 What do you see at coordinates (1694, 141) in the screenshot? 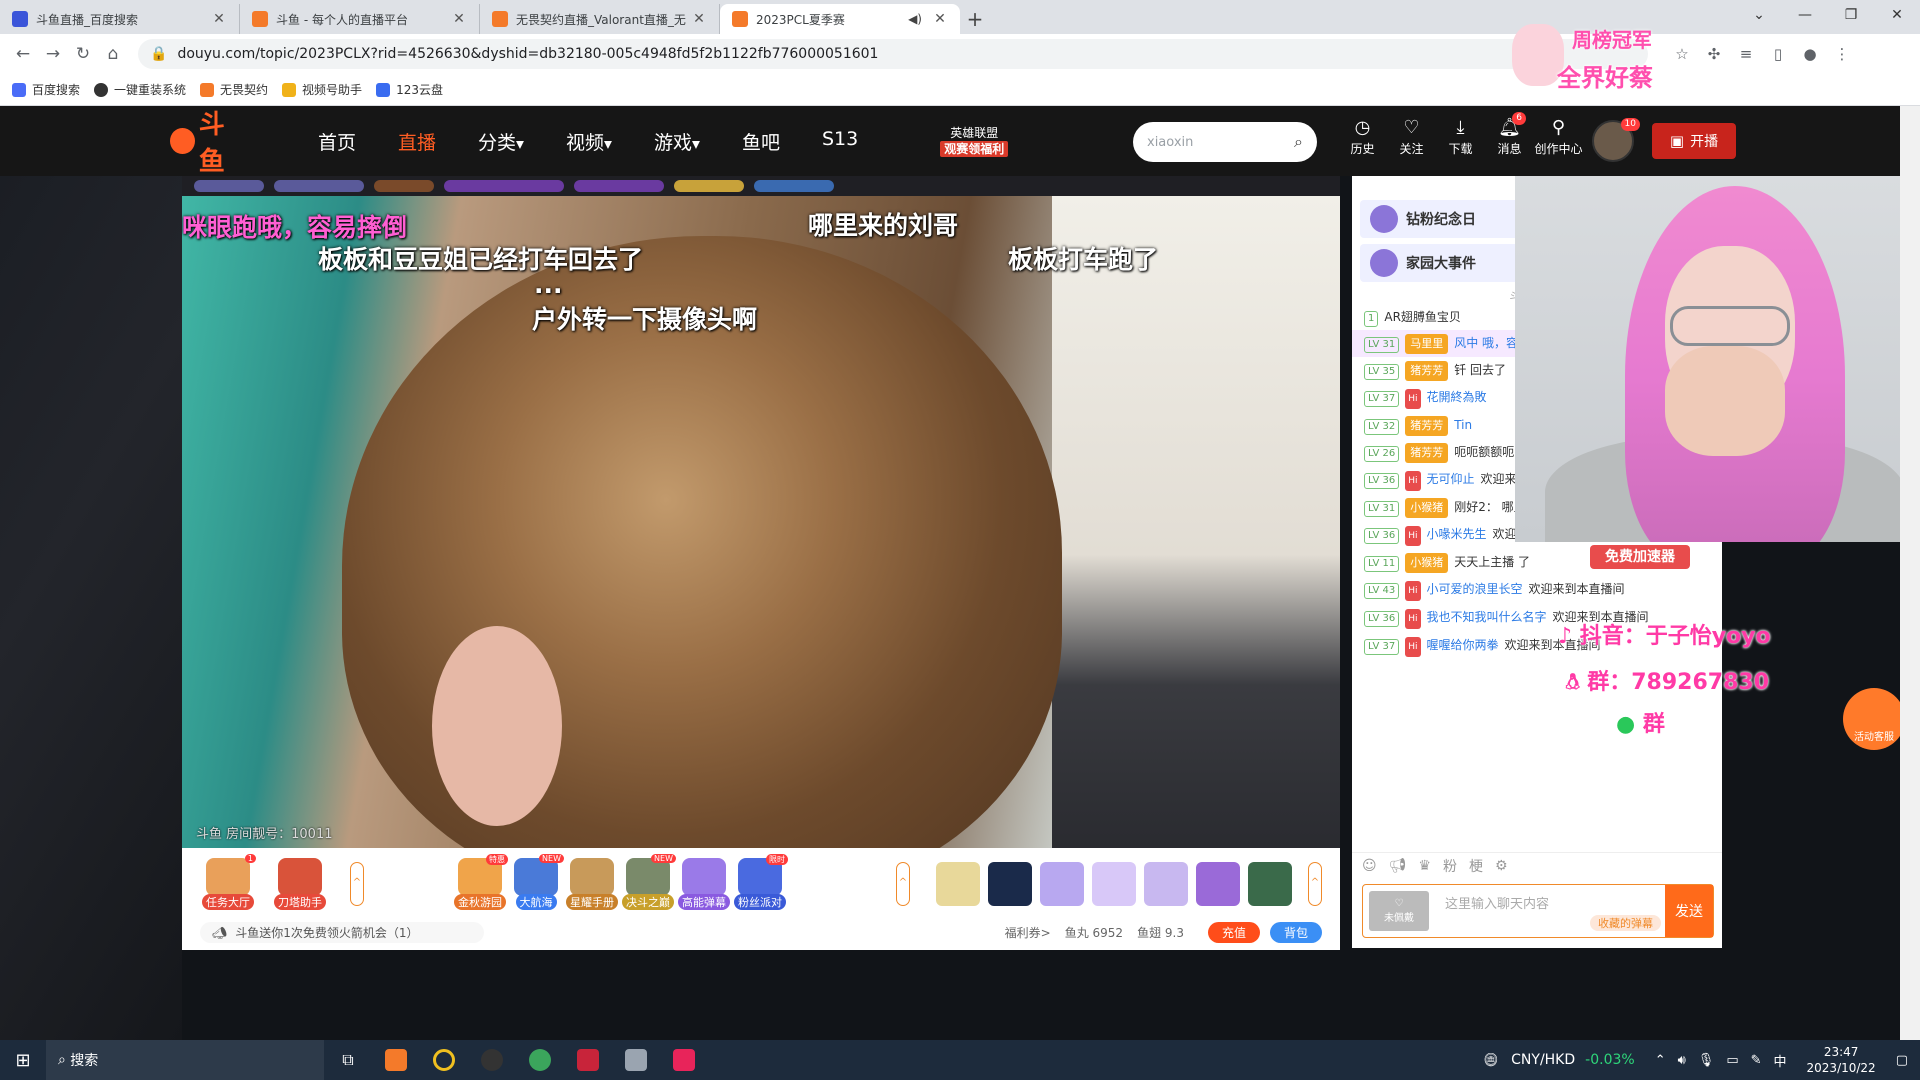
I see `start-stream-button: ▣ 开播` at bounding box center [1694, 141].